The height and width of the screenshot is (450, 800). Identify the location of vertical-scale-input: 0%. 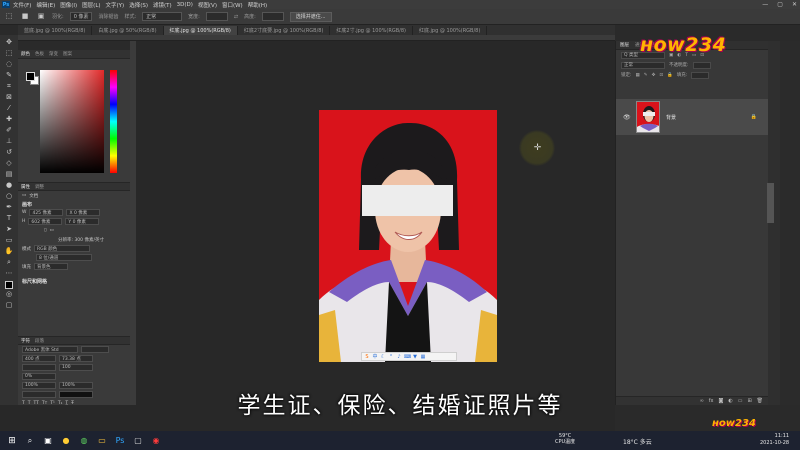
(39, 376).